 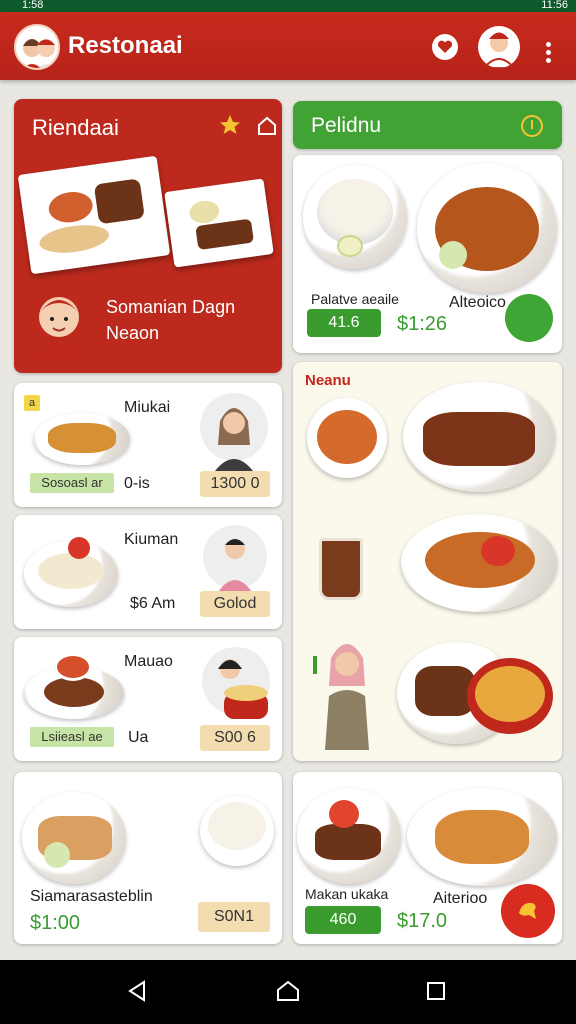 I want to click on pelidnu-price: $1:26, so click(x=422, y=324).